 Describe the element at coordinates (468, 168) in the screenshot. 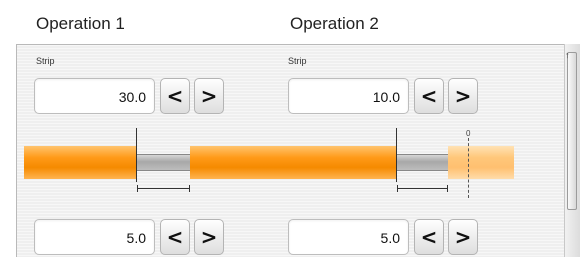

I see `zero-reference-line` at that location.